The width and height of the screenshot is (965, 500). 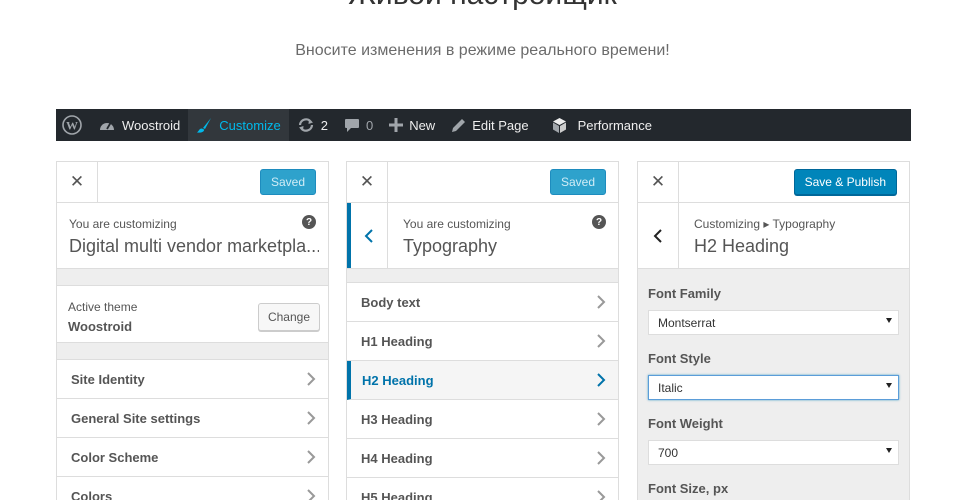 I want to click on section-title: Typography, so click(x=450, y=246).